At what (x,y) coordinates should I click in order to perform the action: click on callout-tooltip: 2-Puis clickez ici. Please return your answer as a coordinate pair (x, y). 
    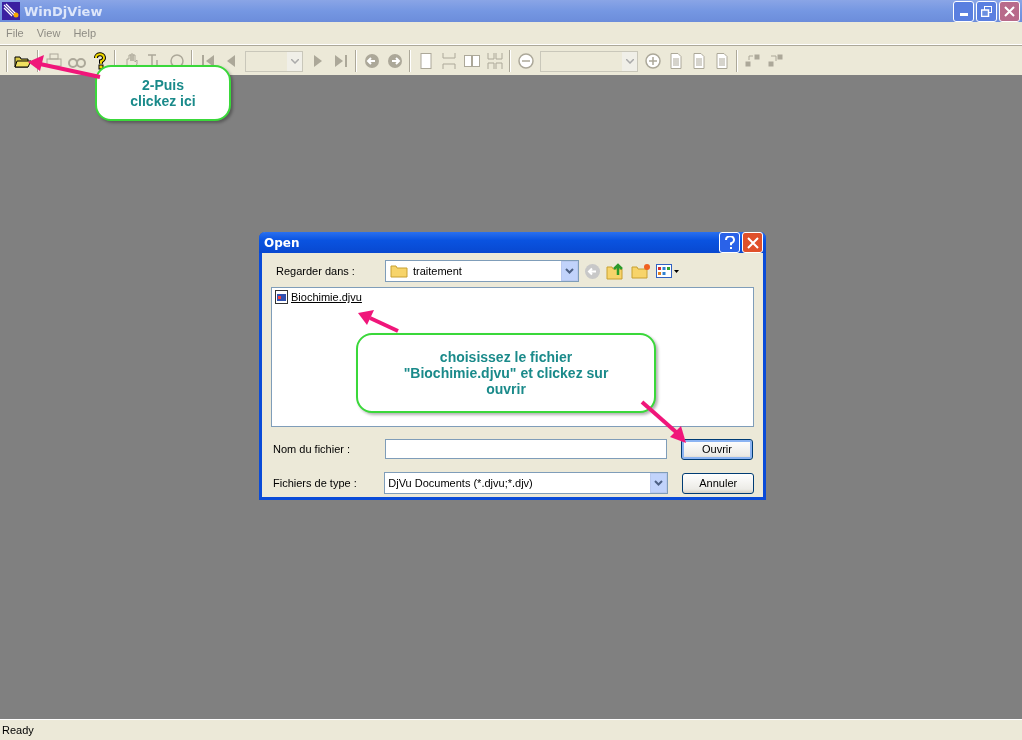
    Looking at the image, I should click on (163, 93).